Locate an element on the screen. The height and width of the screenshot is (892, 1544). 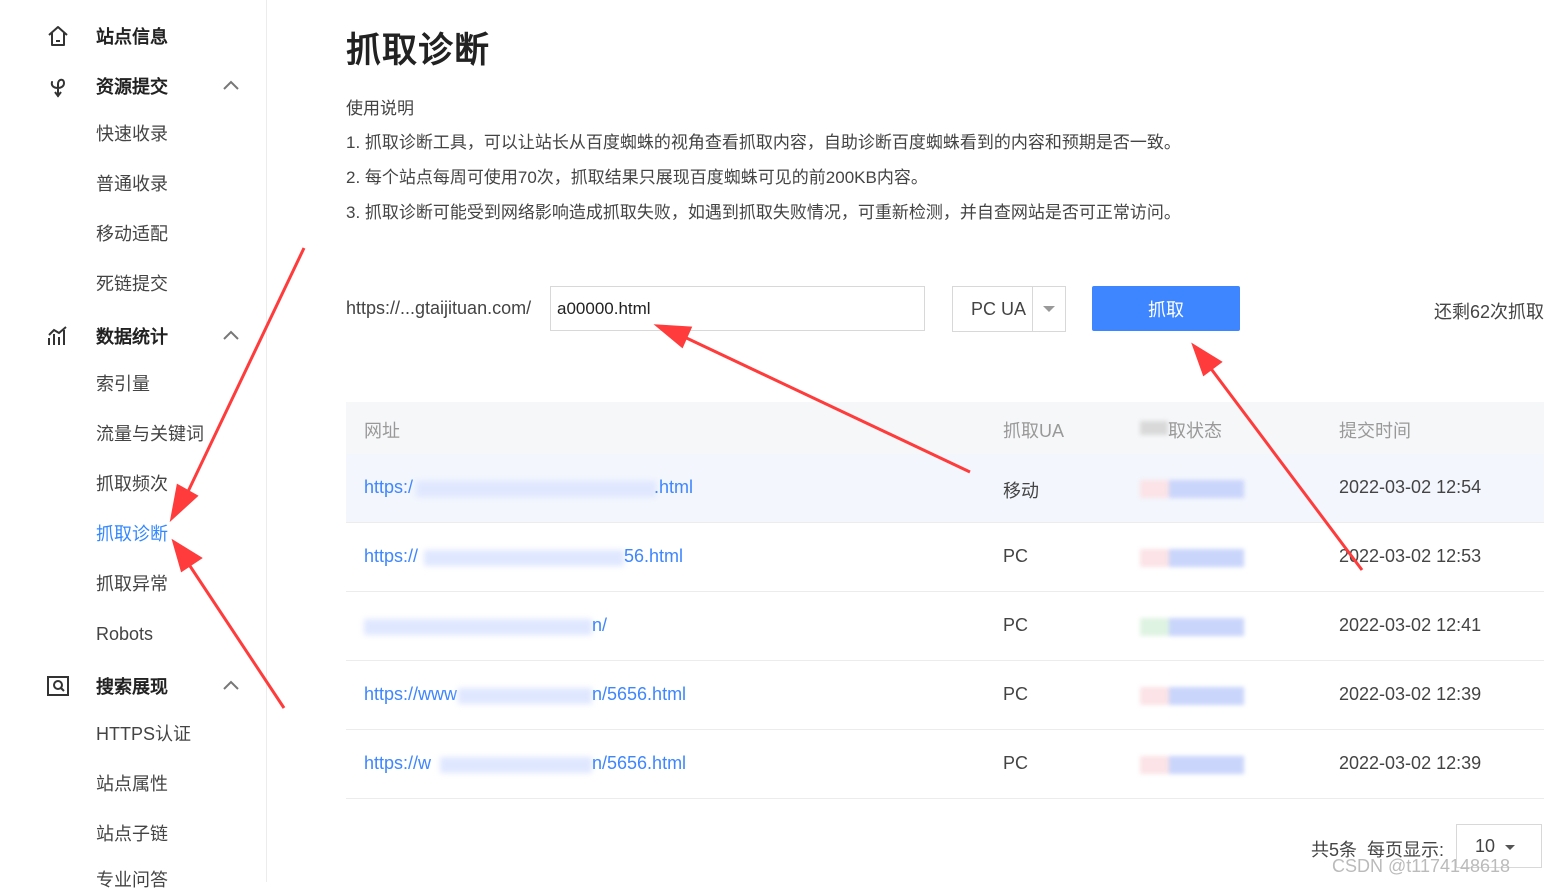
sidebar-group-site-info: 站点信息 is located at coordinates (133, 36).